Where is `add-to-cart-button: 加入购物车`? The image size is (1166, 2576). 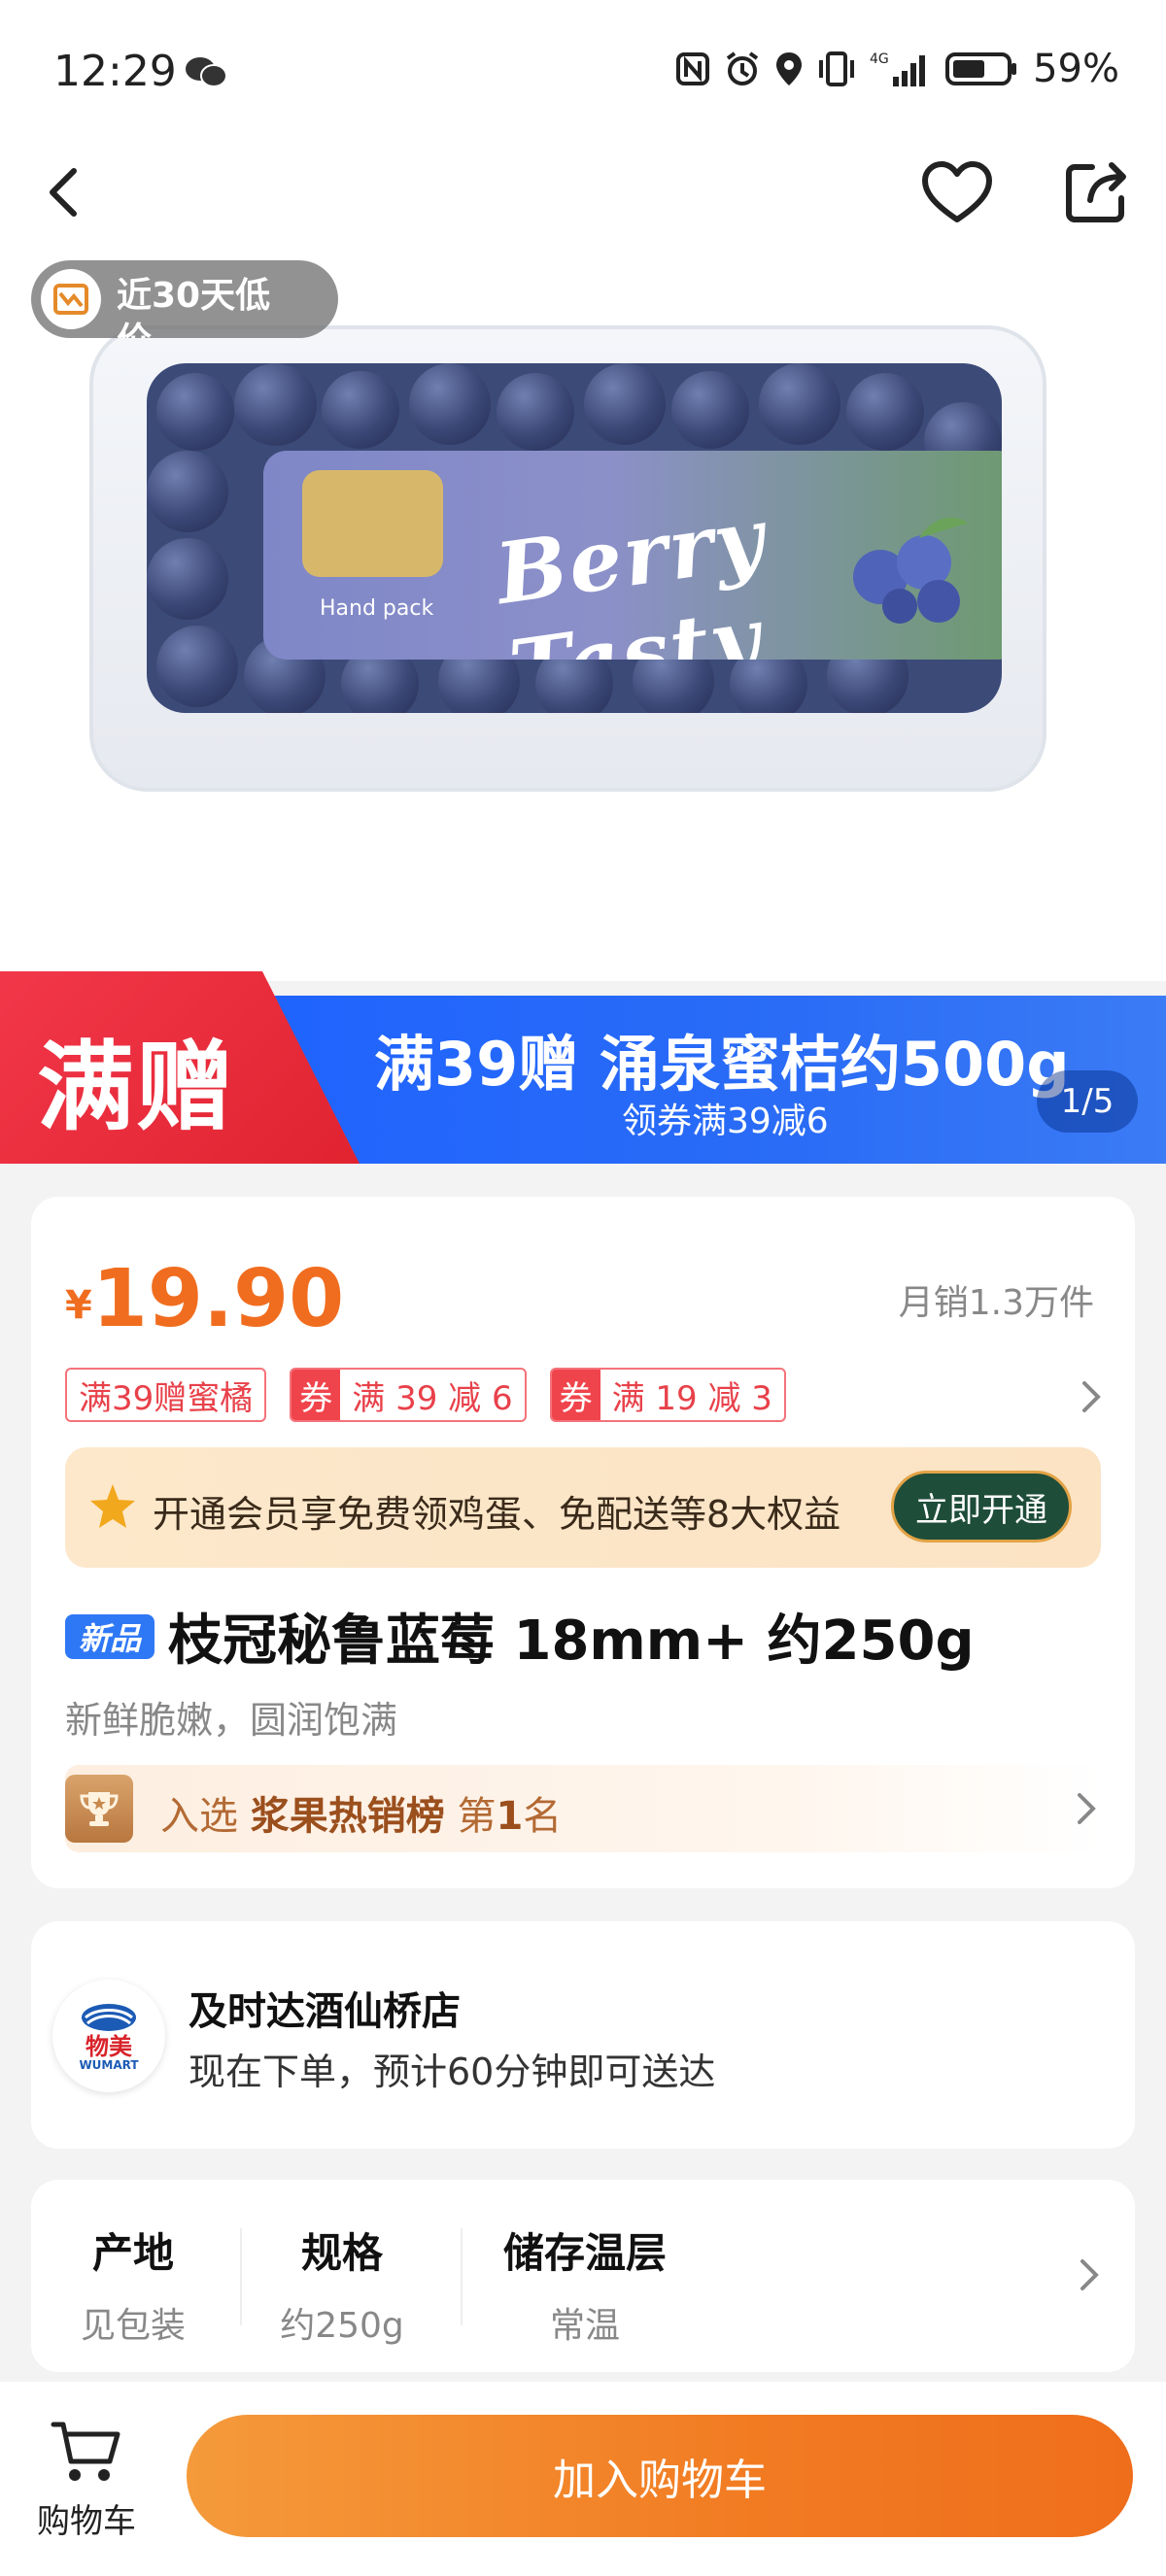 add-to-cart-button: 加入购物车 is located at coordinates (660, 2476).